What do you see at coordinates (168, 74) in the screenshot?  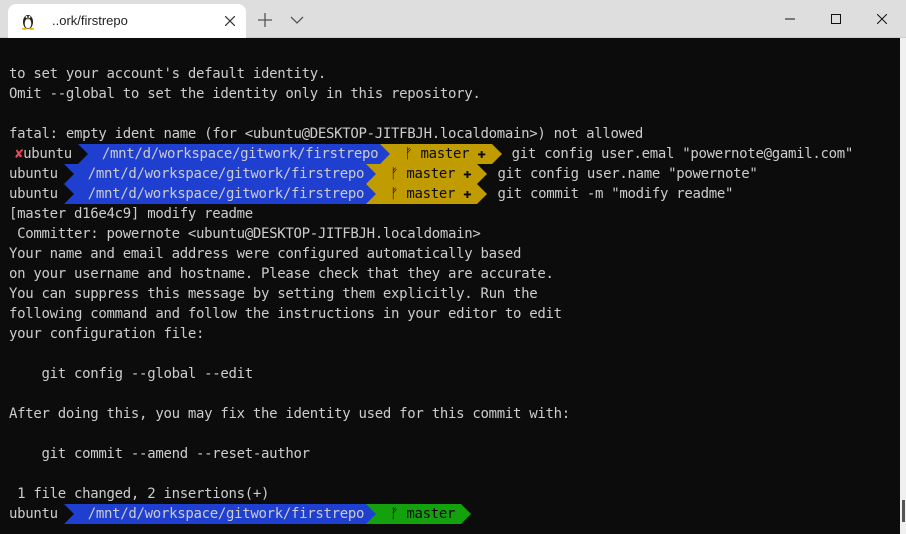 I see `output-line: to set your account's default identity.` at bounding box center [168, 74].